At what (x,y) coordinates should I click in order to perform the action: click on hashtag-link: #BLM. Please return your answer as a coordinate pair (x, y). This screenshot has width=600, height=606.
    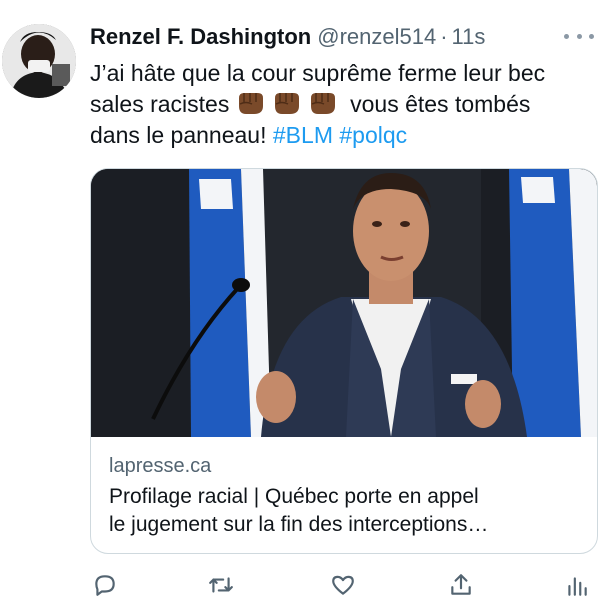
    Looking at the image, I should click on (303, 135).